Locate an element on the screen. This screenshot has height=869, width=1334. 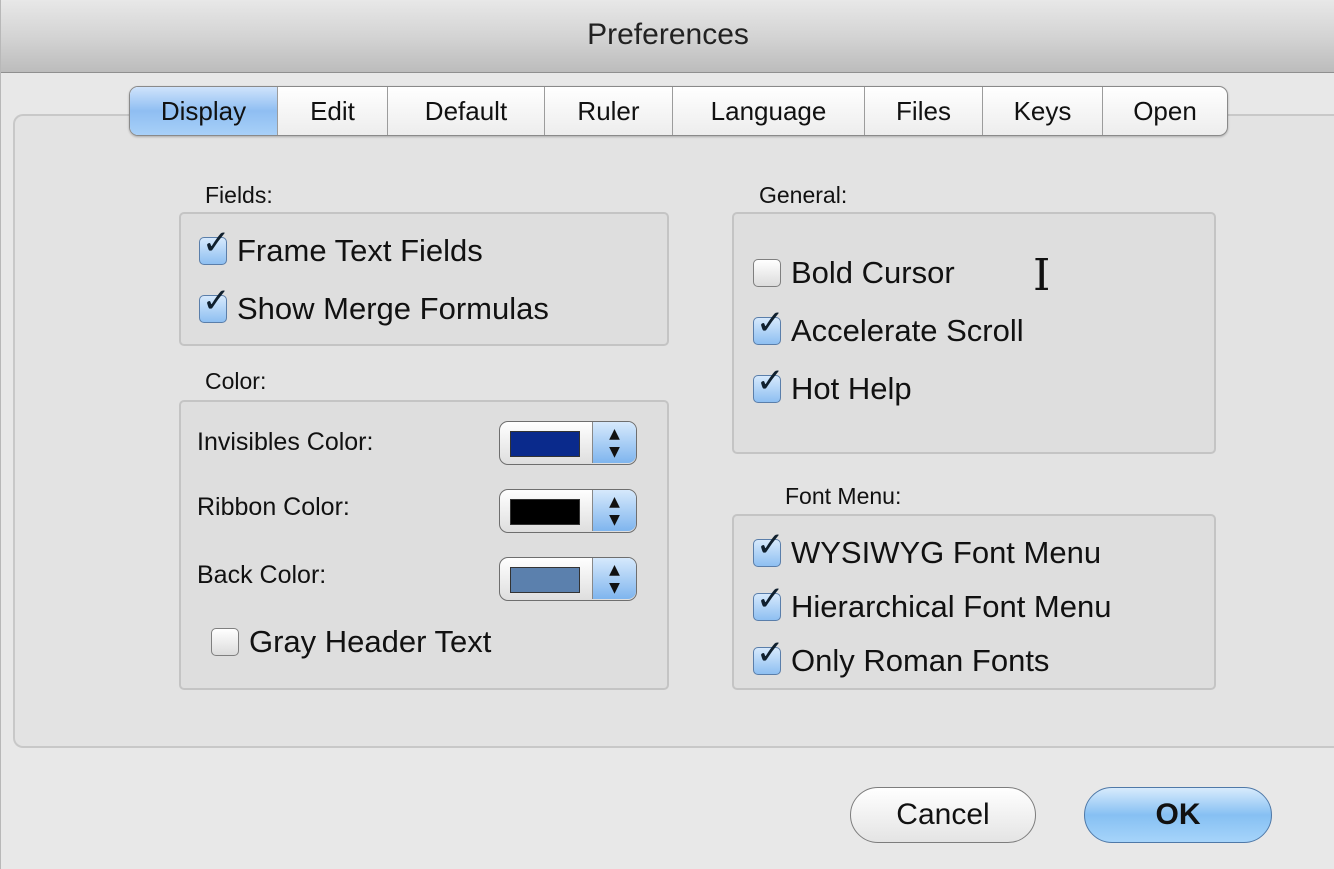
ribbon-color-label: Ribbon Color: is located at coordinates (273, 507).